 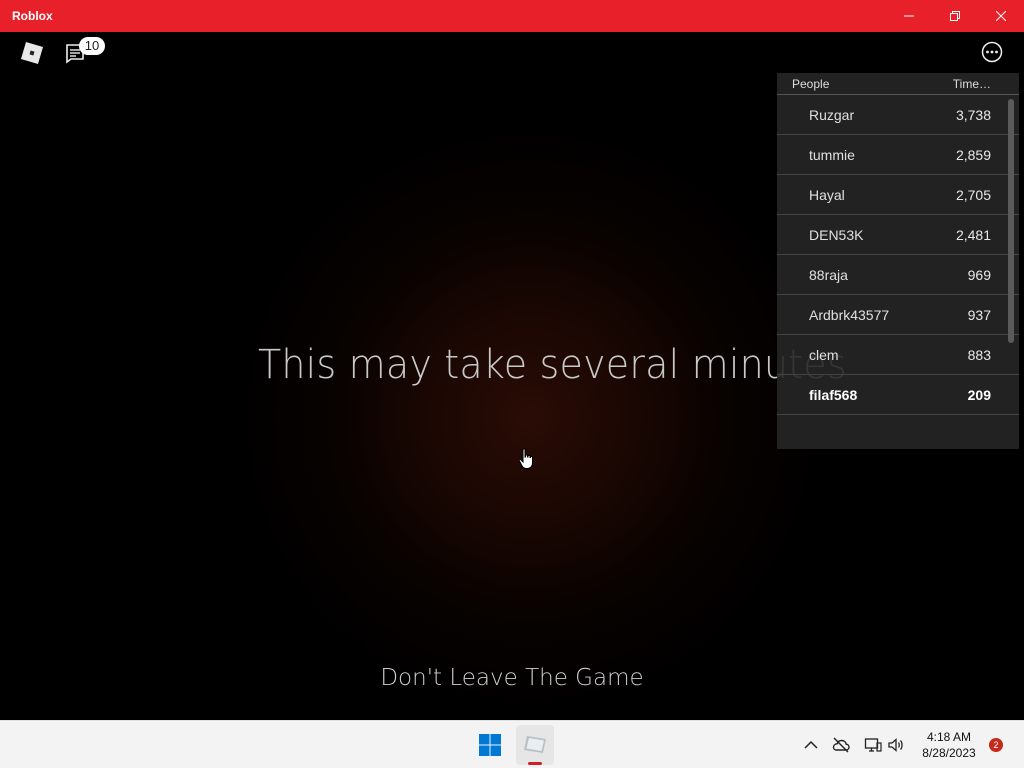 I want to click on show-hidden-icons-button, so click(x=811, y=745).